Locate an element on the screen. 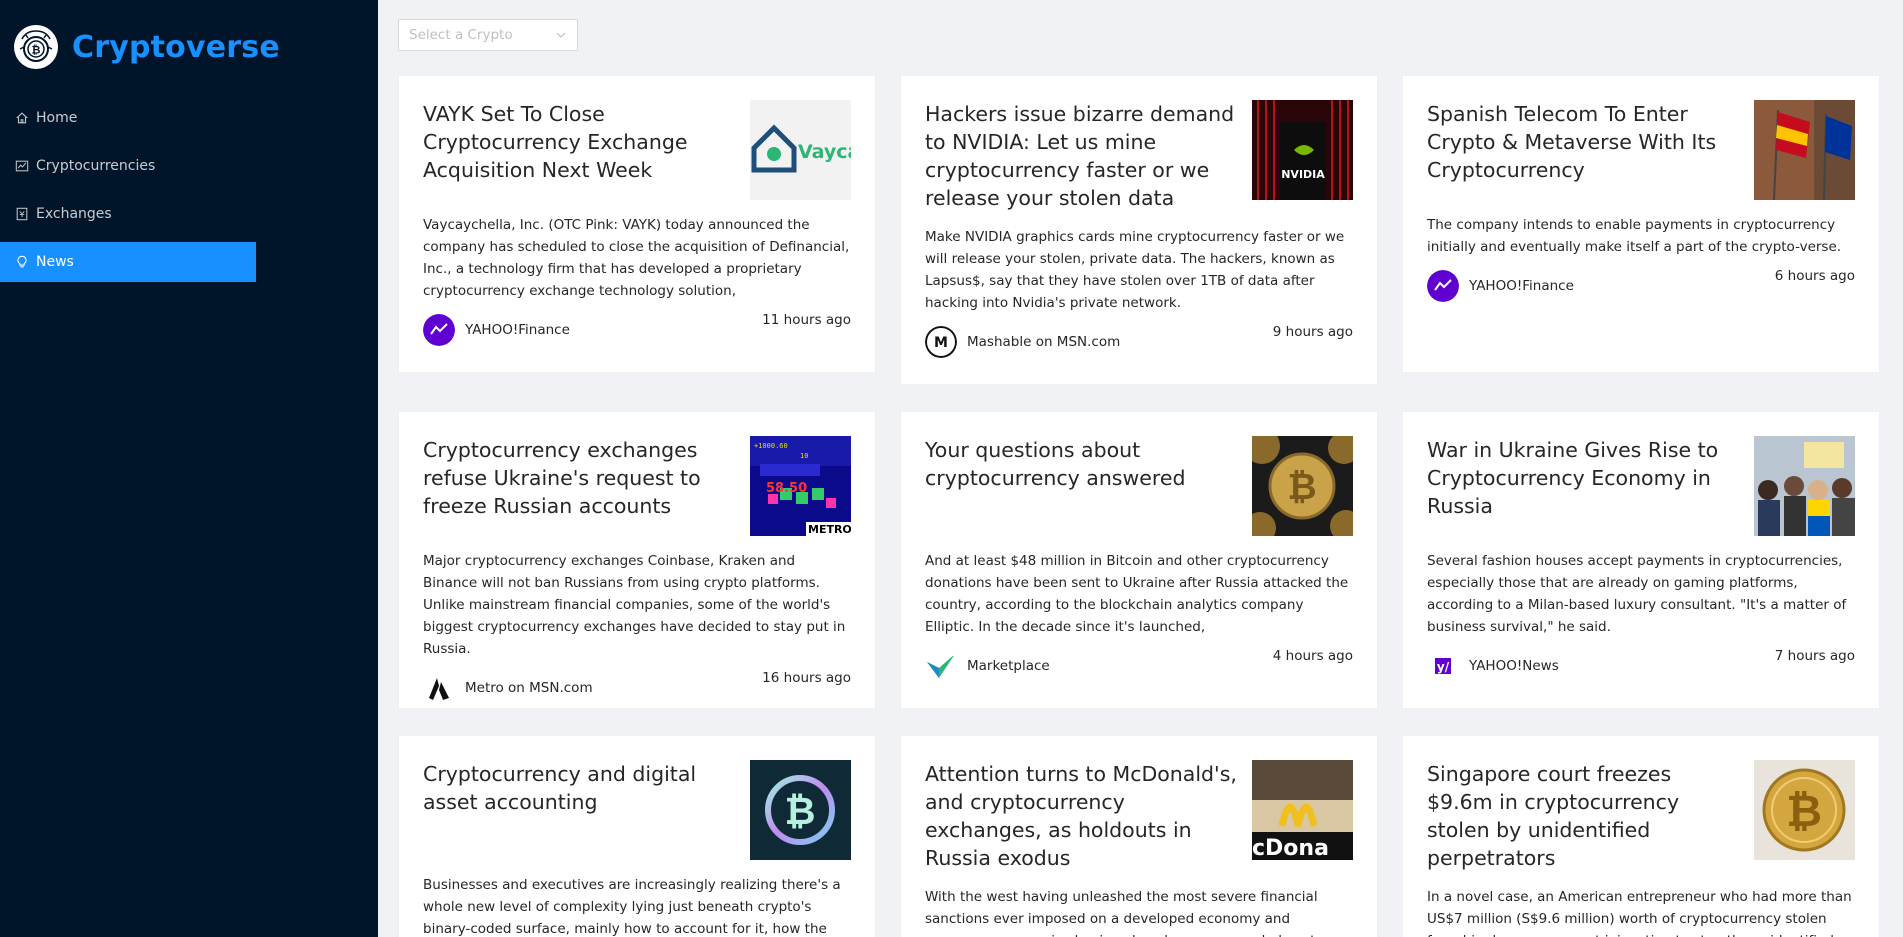 The image size is (1903, 937). logo-icon: ₿ is located at coordinates (36, 47).